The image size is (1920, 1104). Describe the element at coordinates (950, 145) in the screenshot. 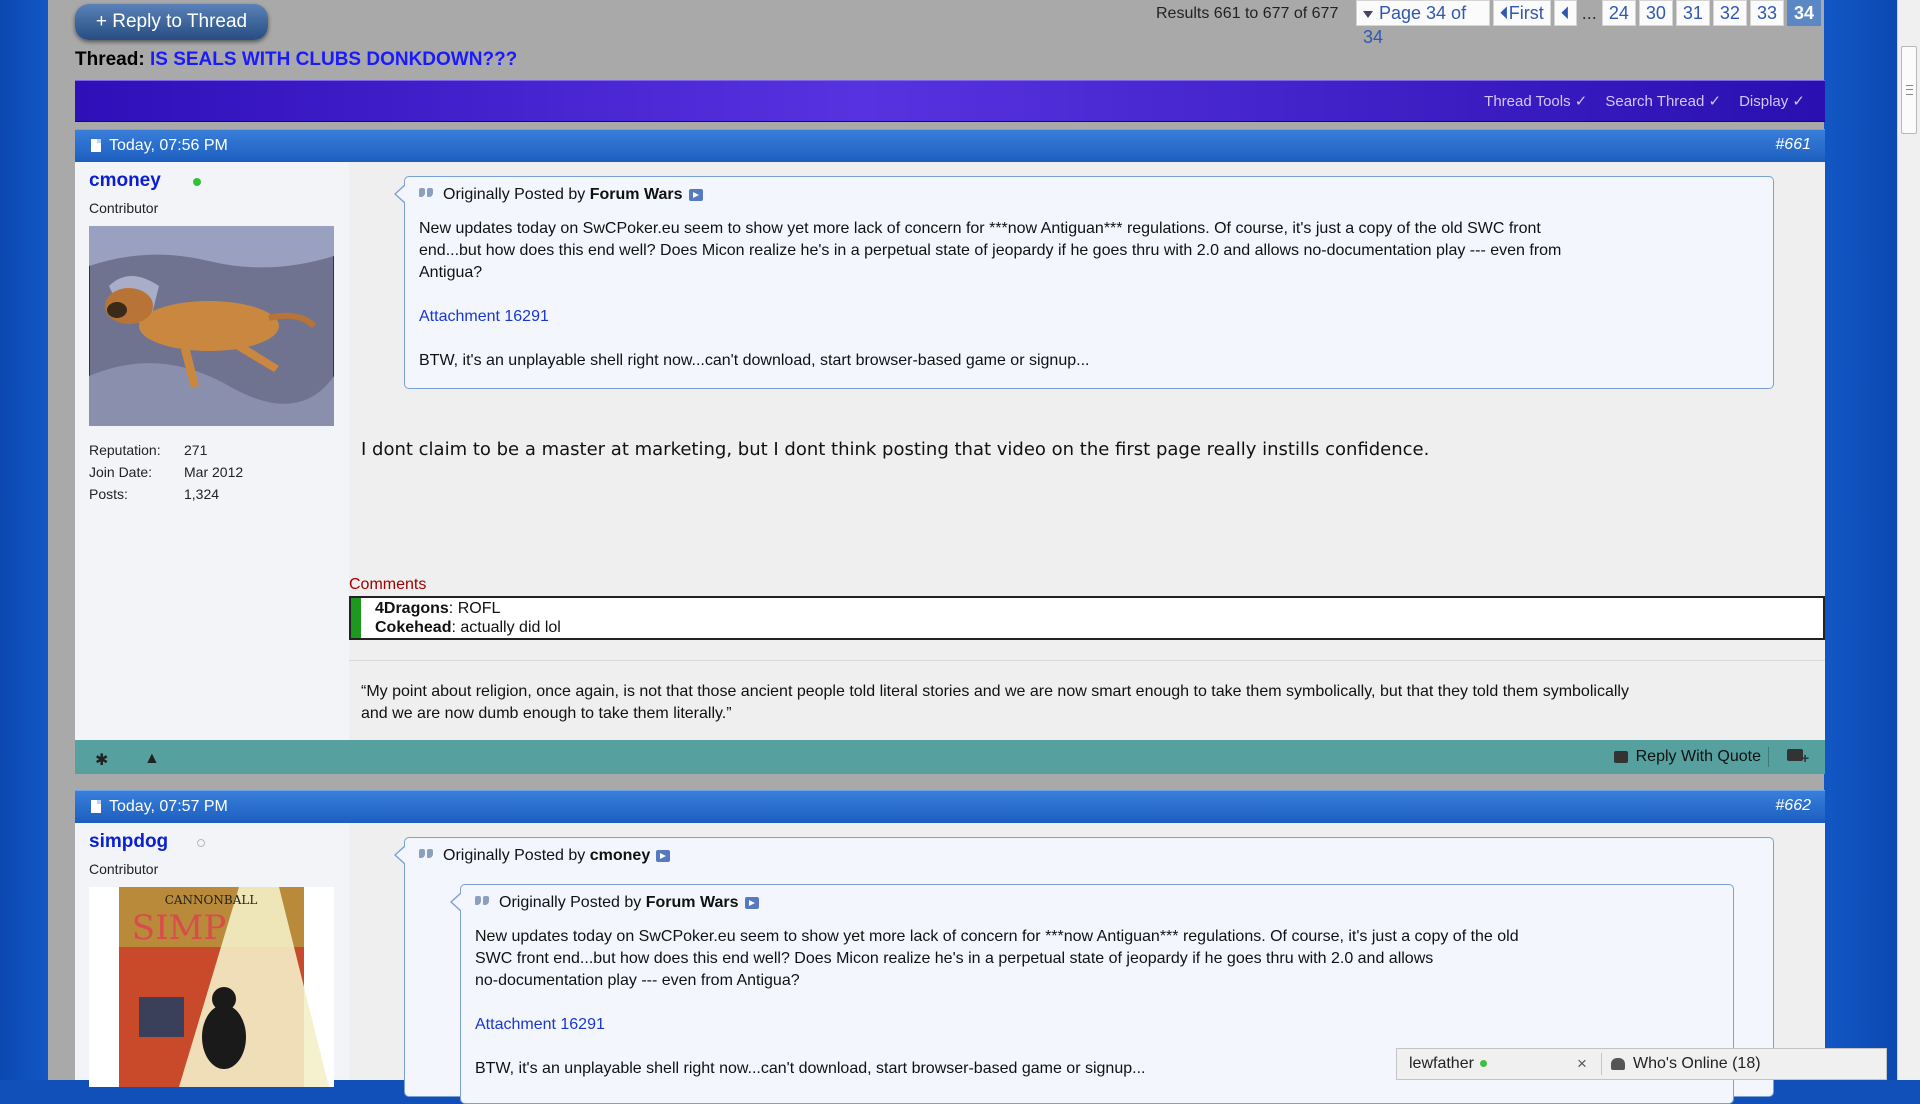

I see `post-header: Today, 07:56 PM #661` at that location.